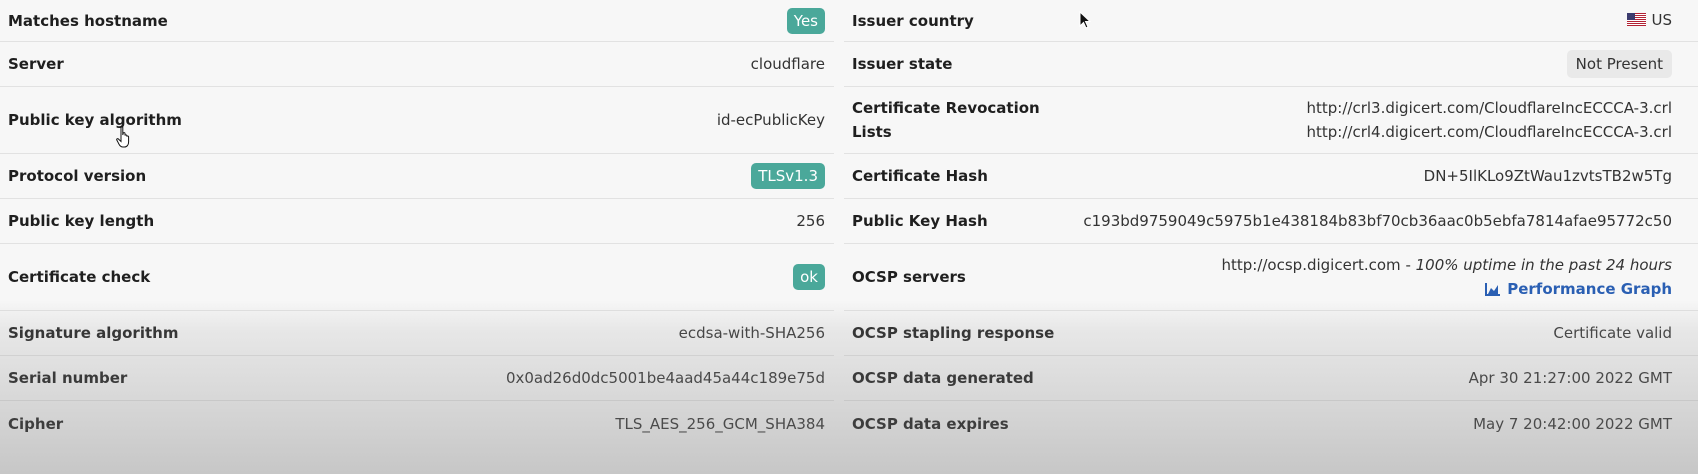  I want to click on row-value: id-ecPublicKey, so click(770, 120).